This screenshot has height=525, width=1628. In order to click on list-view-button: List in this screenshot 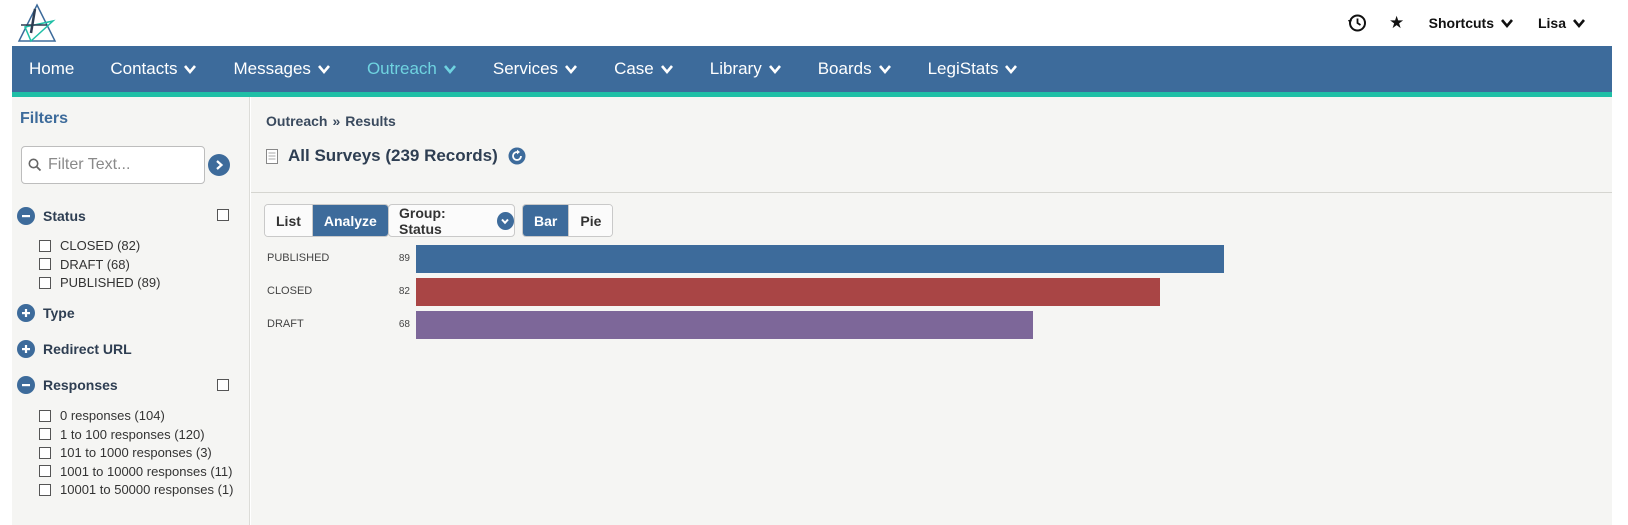, I will do `click(288, 220)`.